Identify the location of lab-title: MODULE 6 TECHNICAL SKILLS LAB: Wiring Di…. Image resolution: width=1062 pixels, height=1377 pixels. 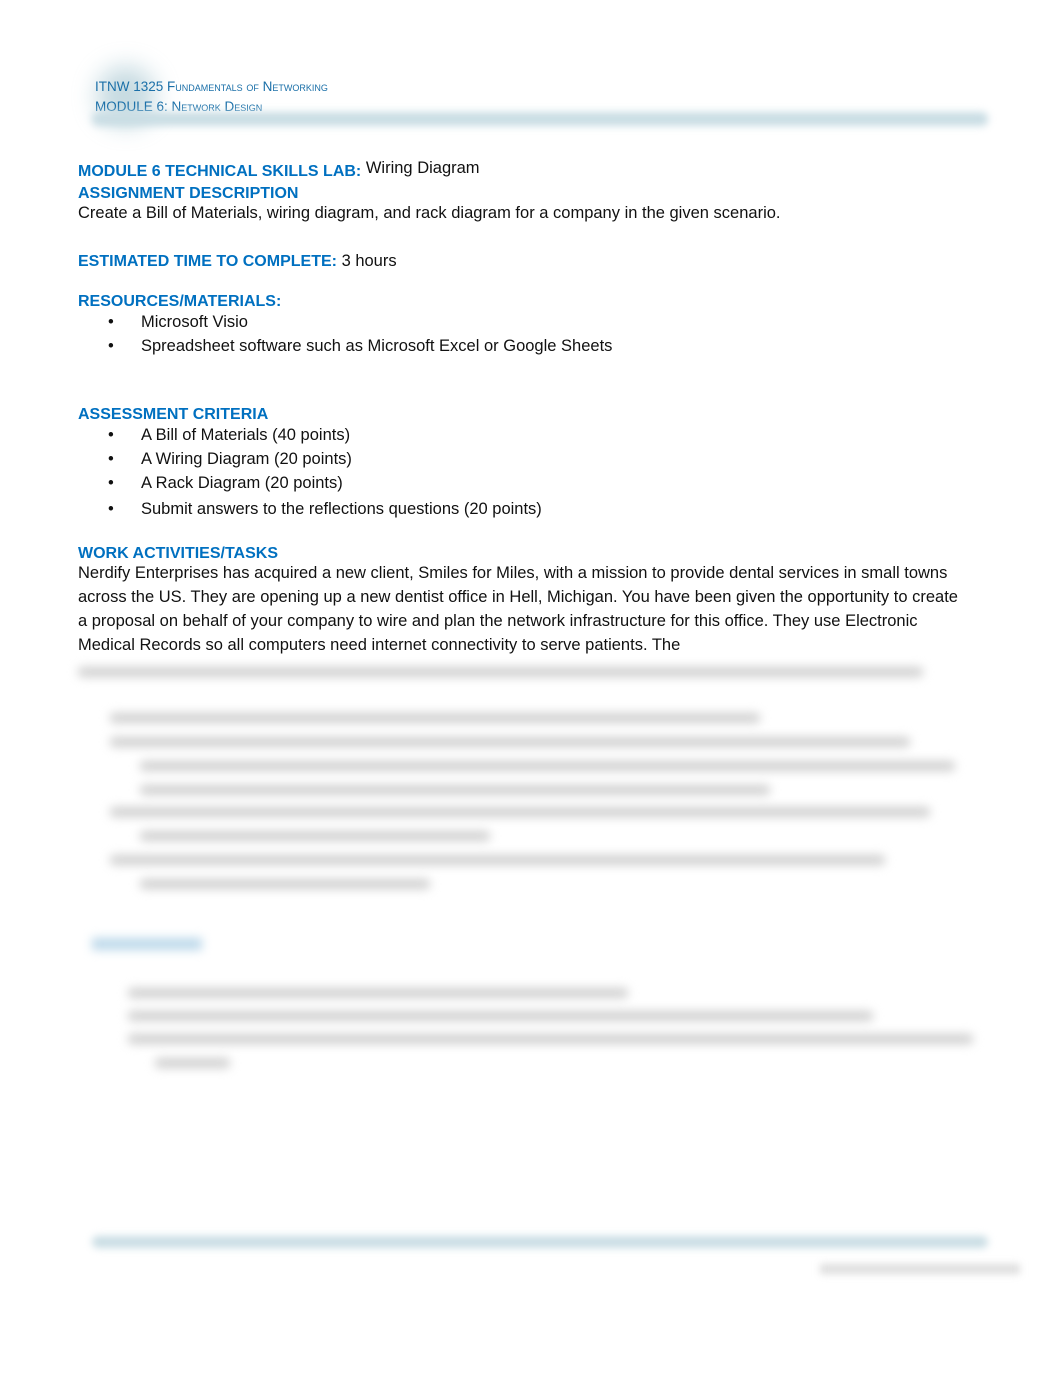
(279, 170).